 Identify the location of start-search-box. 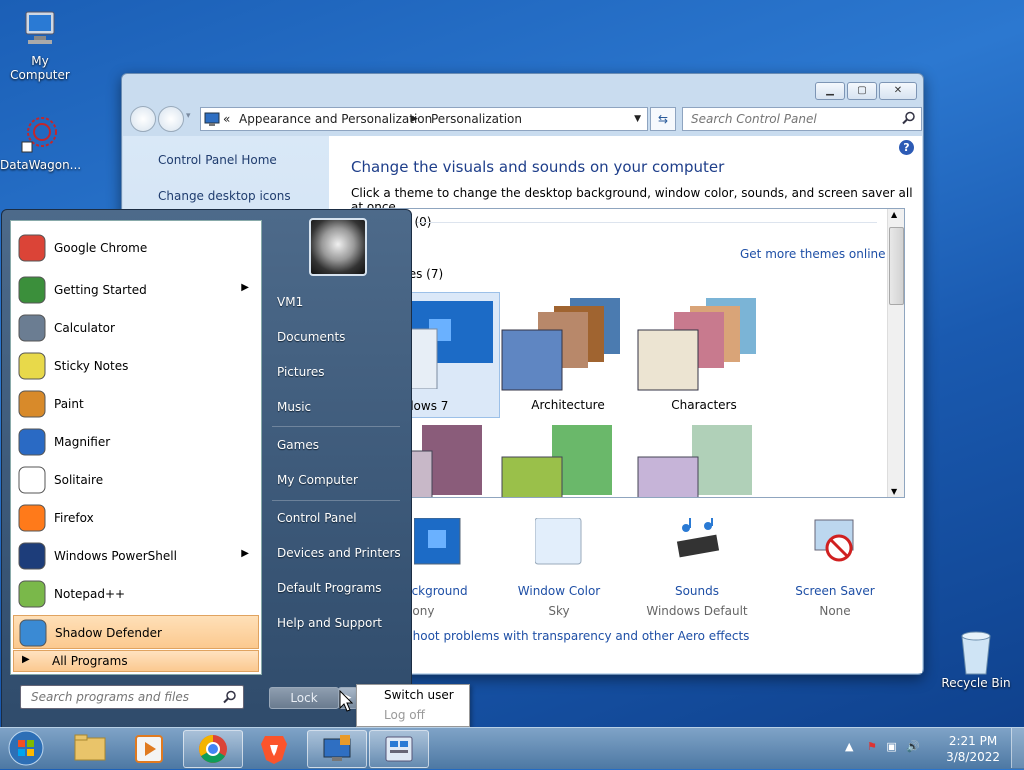
(132, 697).